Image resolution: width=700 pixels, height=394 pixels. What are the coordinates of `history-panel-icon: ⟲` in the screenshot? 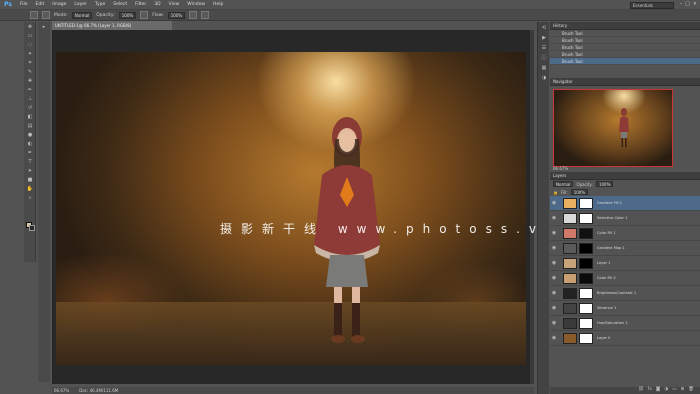 It's located at (544, 28).